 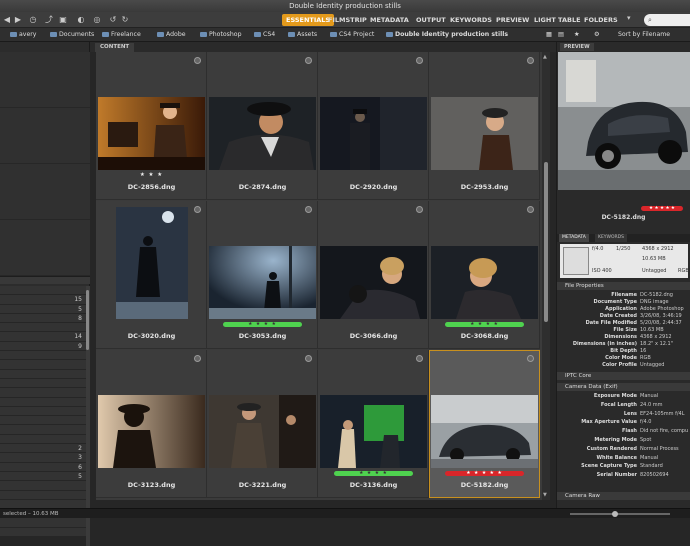 I want to click on breadcrumb-photoshop: Photoshop, so click(x=221, y=35).